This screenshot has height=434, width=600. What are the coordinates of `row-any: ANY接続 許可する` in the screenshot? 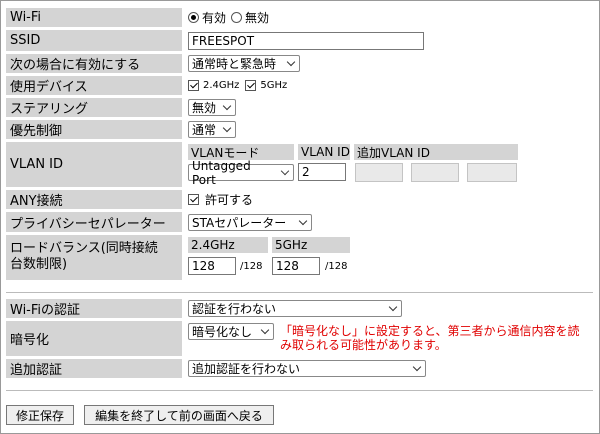 It's located at (299, 199).